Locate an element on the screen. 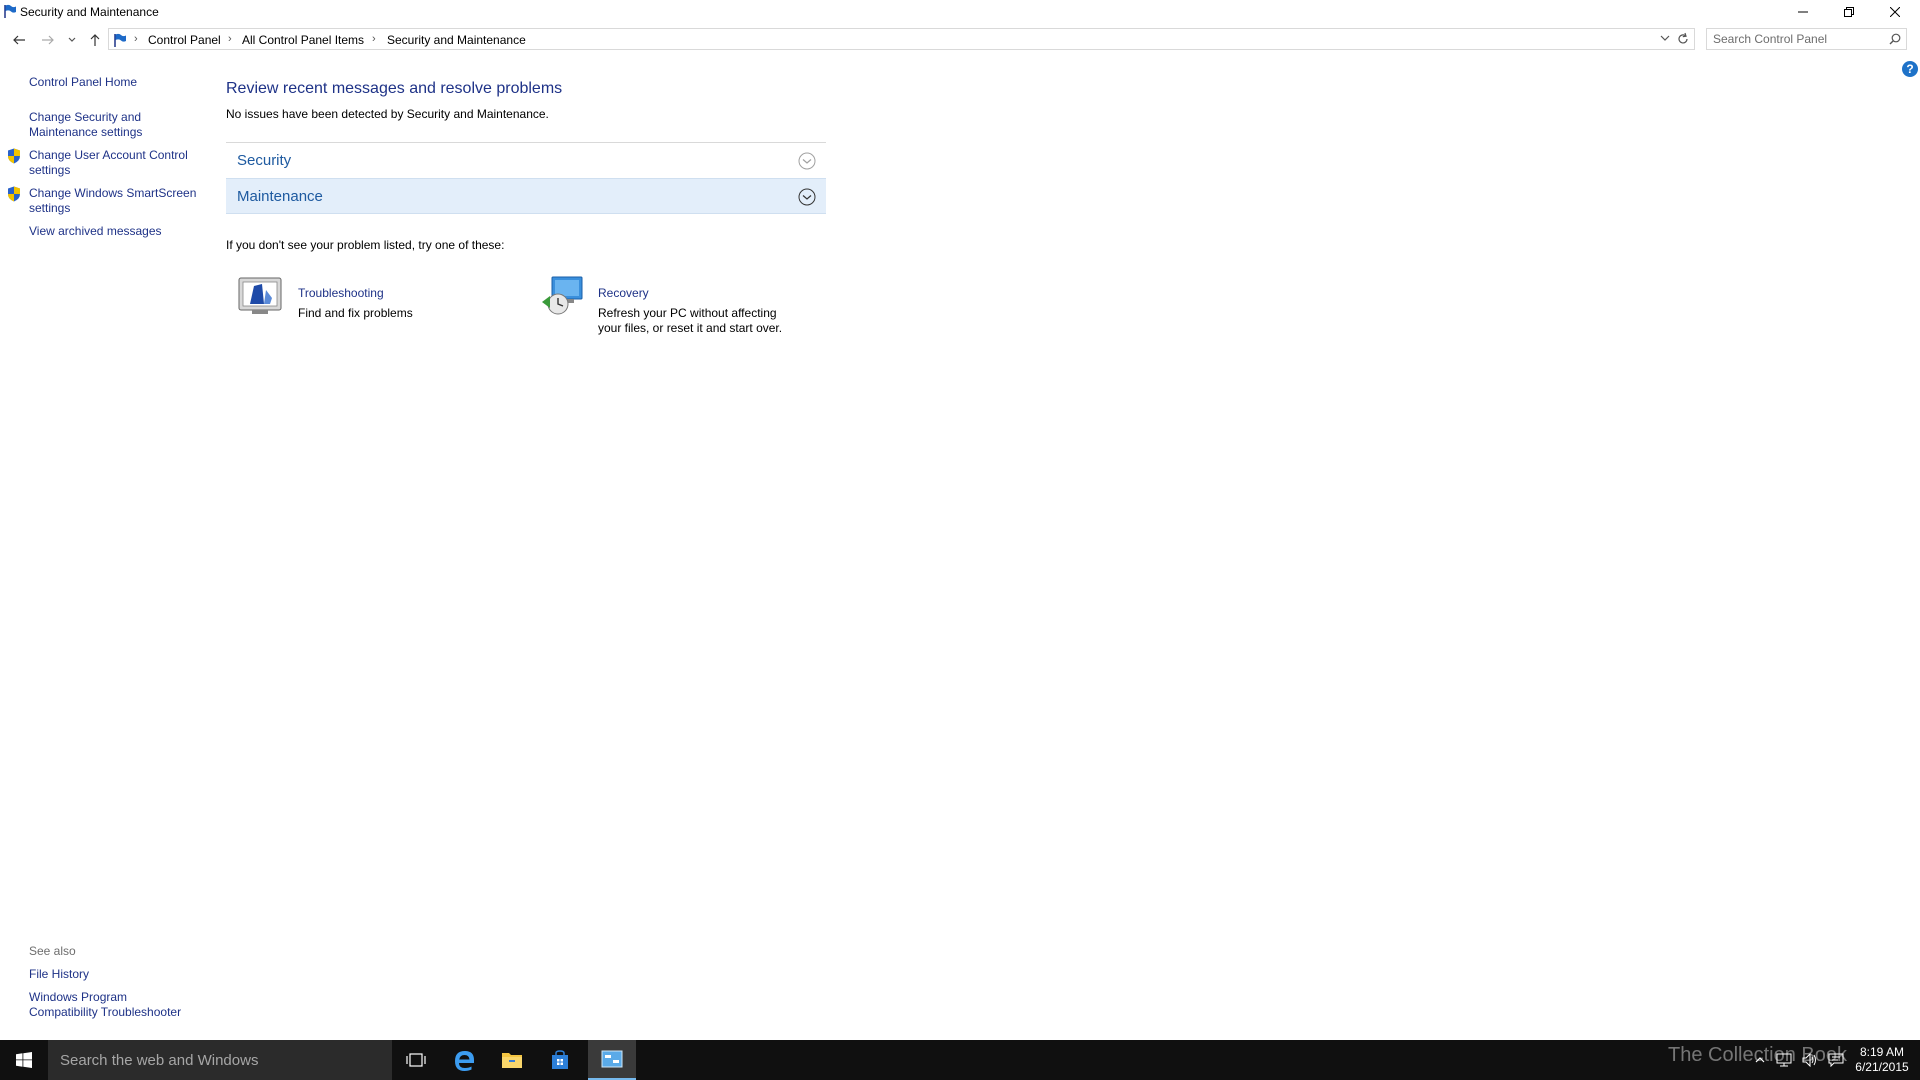 This screenshot has width=1920, height=1080. help-icon: ? is located at coordinates (1910, 69).